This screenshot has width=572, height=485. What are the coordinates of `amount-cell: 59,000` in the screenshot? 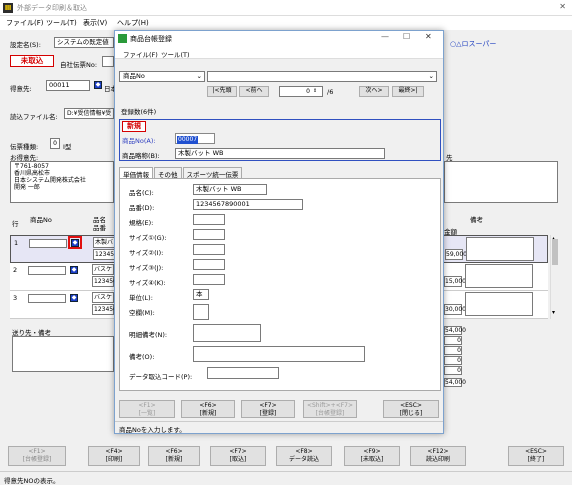 It's located at (456, 254).